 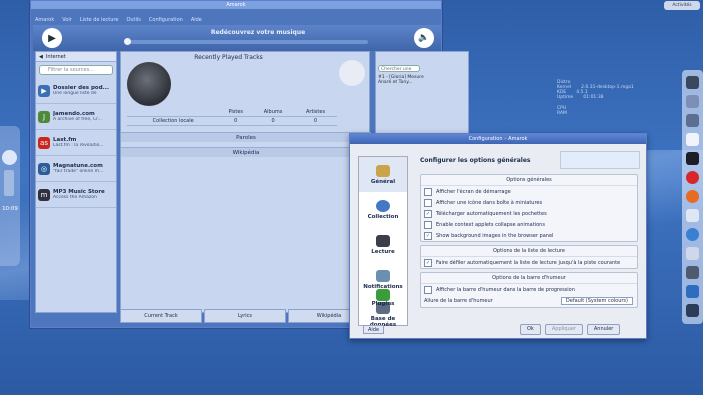 What do you see at coordinates (10, 209) in the screenshot?
I see `panel-clock: 10:09` at bounding box center [10, 209].